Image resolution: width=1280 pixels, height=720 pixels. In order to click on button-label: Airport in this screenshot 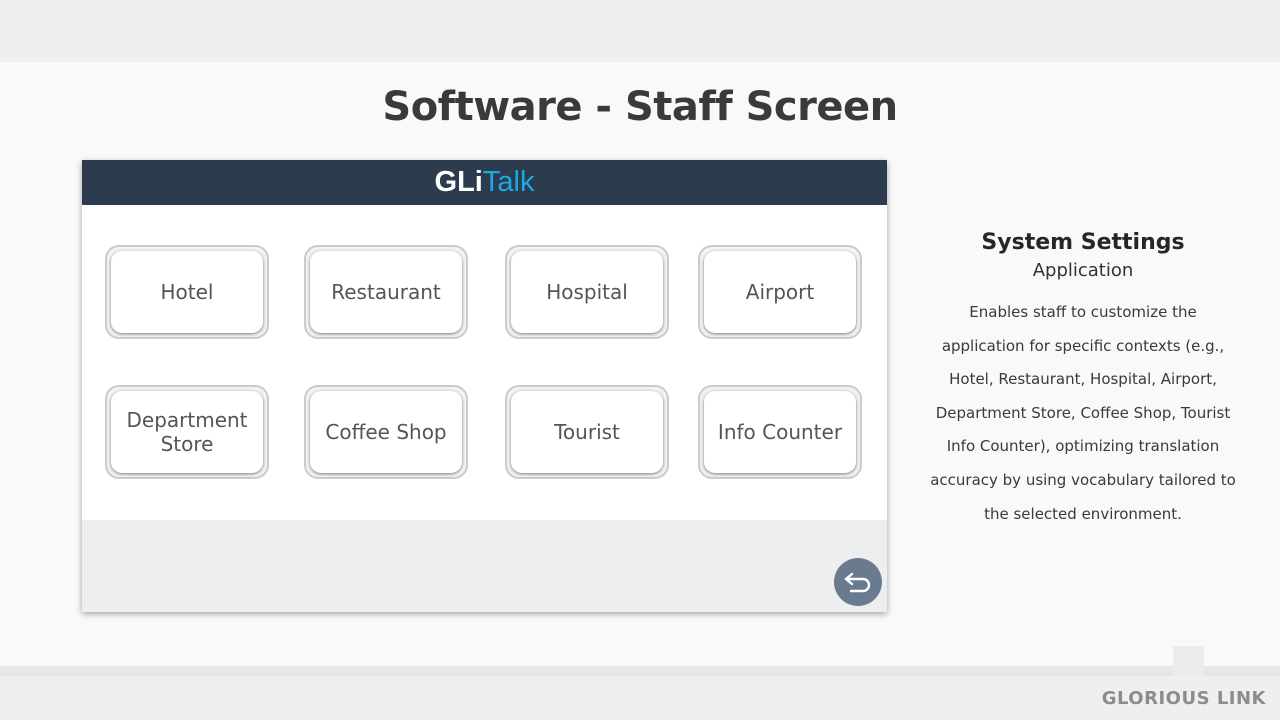, I will do `click(780, 292)`.